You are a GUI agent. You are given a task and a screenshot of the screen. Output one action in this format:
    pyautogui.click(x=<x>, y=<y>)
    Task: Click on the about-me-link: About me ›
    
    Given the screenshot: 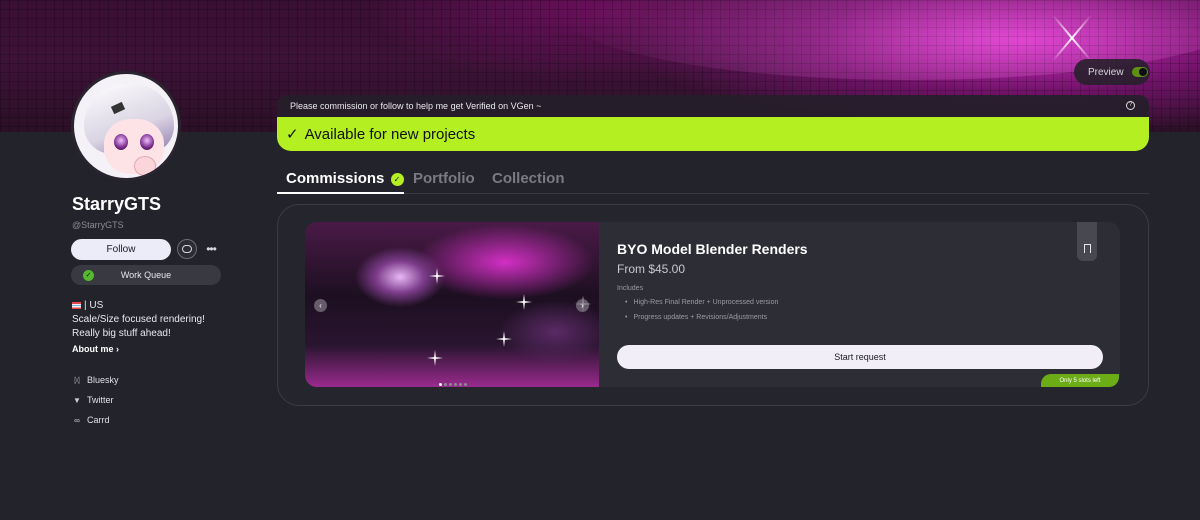 What is the action you would take?
    pyautogui.click(x=95, y=349)
    